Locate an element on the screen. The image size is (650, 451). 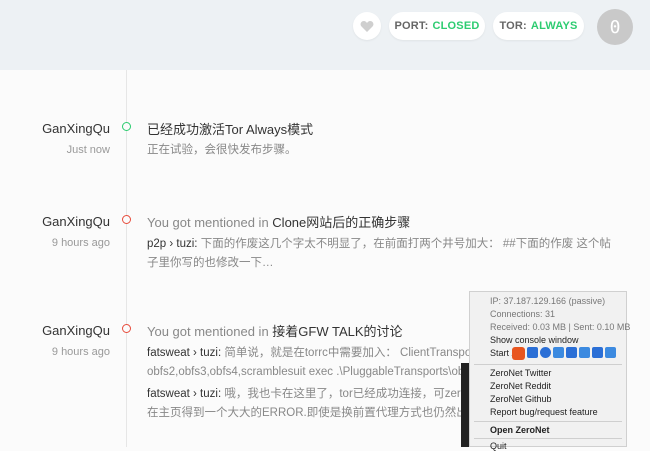
menu-show-console: Show console window is located at coordinates (534, 340).